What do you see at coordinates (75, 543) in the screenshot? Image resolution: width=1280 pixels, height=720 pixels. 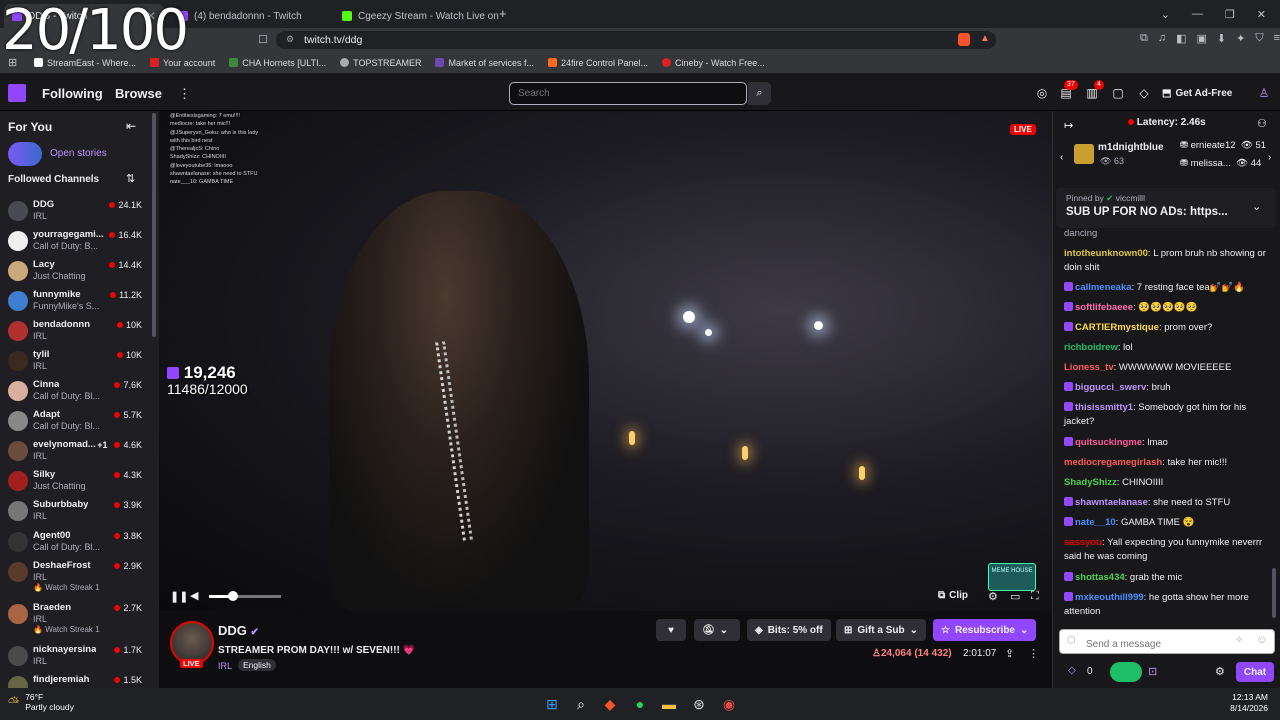 I see `sidebar-channel-item: Agent00 Call of Duty: Bl... 3.8K` at bounding box center [75, 543].